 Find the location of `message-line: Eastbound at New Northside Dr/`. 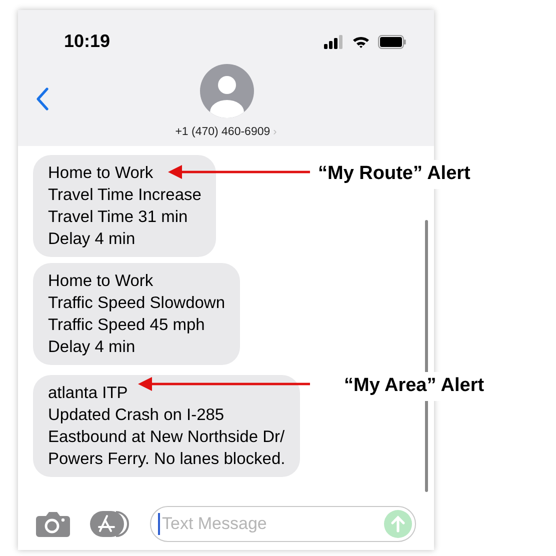

message-line: Eastbound at New Northside Dr/ is located at coordinates (166, 437).